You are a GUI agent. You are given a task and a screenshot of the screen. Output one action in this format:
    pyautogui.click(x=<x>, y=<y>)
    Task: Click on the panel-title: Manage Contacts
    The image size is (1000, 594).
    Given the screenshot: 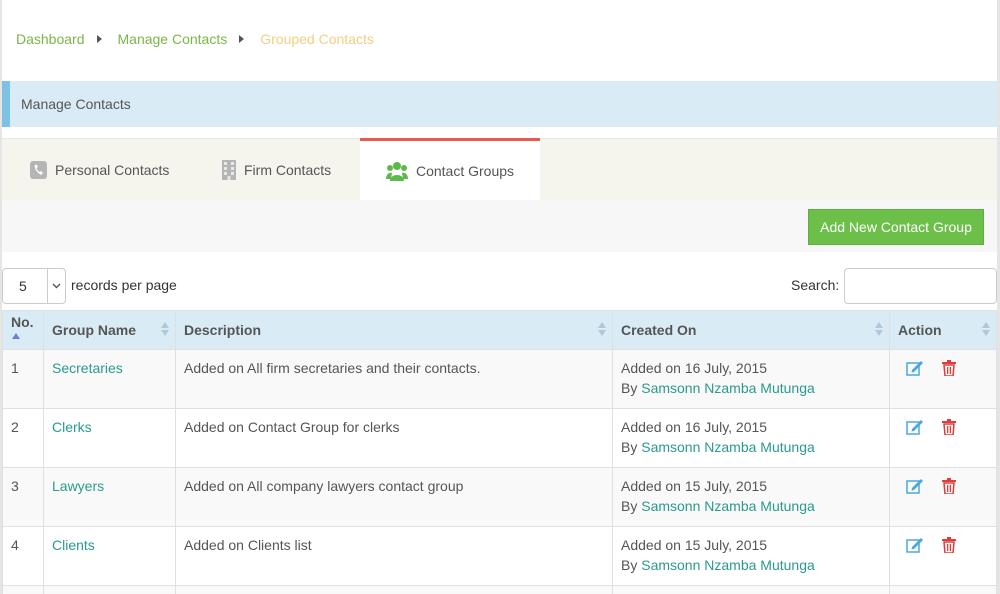 What is the action you would take?
    pyautogui.click(x=76, y=104)
    